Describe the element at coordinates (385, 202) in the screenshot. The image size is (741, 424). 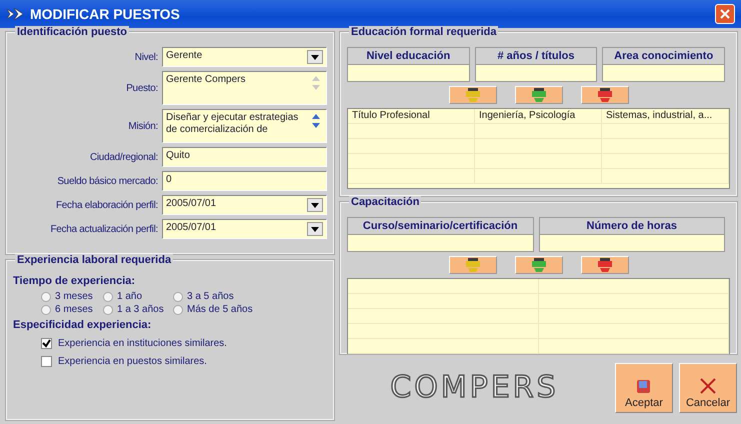
I see `group-title: Capacitación` at that location.